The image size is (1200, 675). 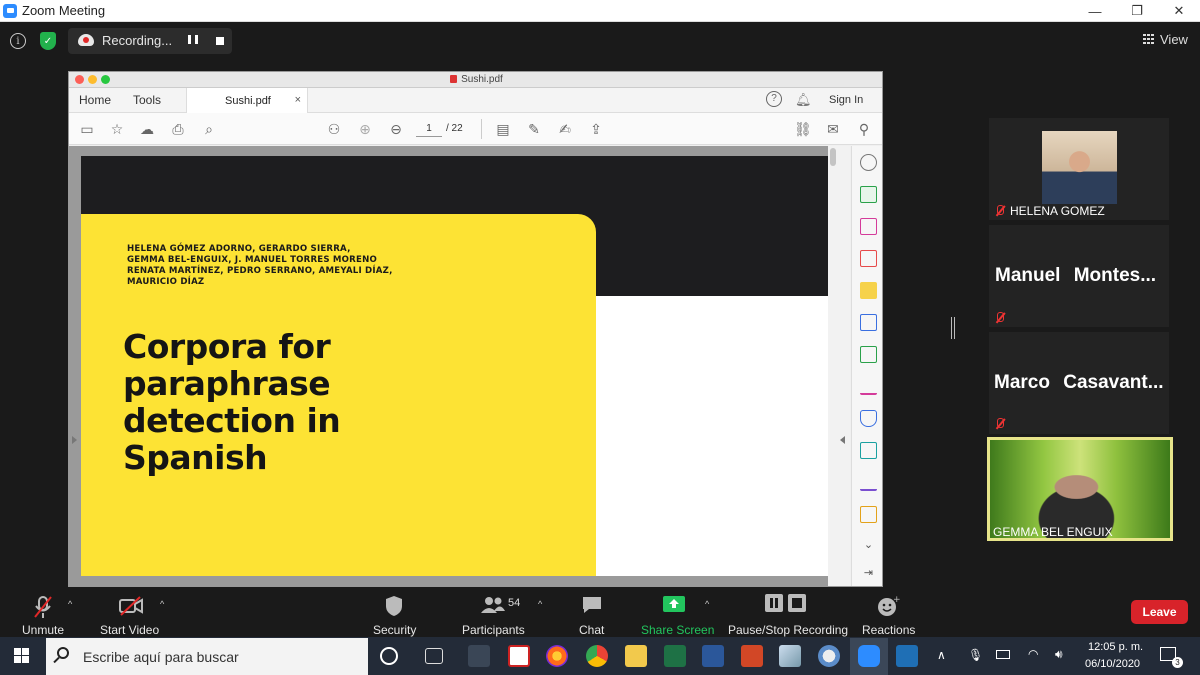 I want to click on file-explorer-icon, so click(x=636, y=656).